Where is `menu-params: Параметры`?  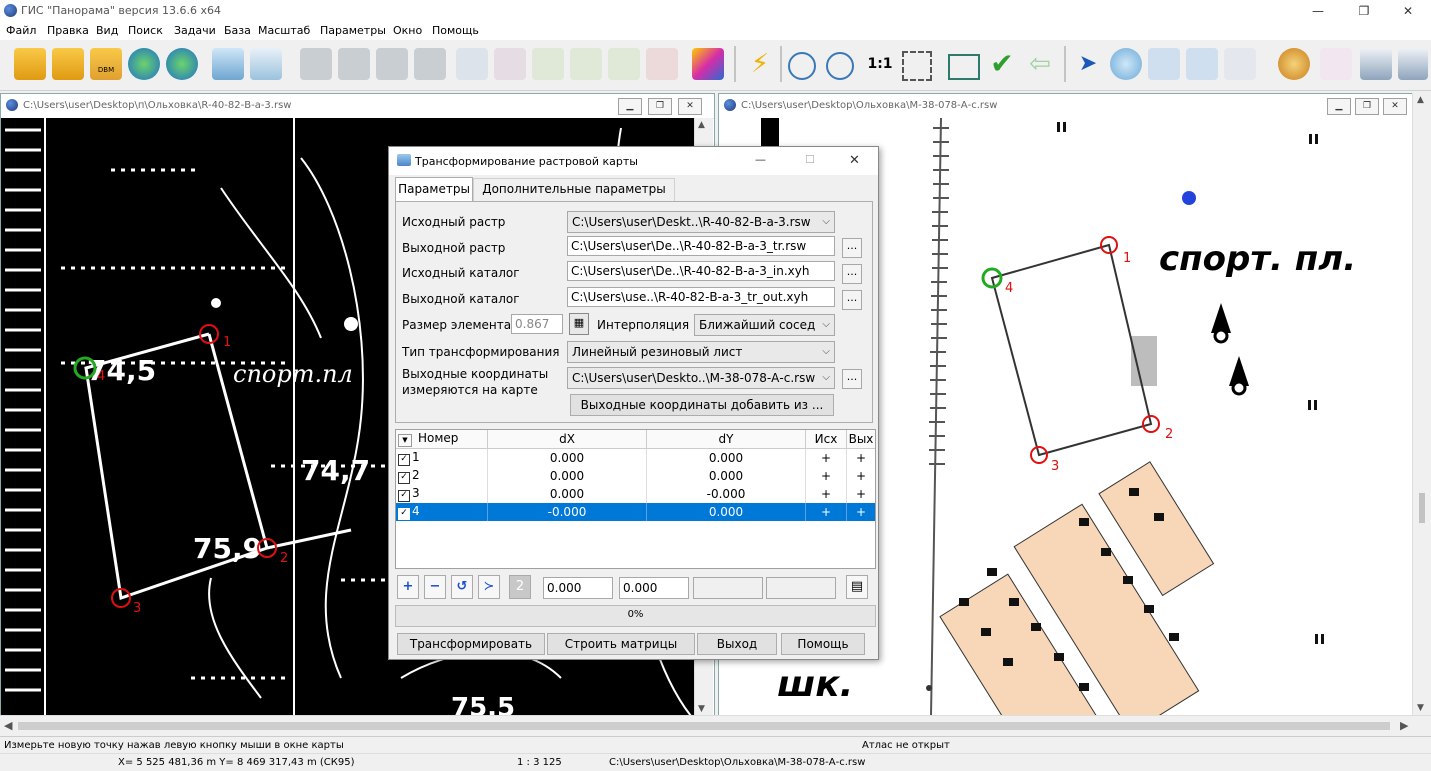
menu-params: Параметры is located at coordinates (353, 30).